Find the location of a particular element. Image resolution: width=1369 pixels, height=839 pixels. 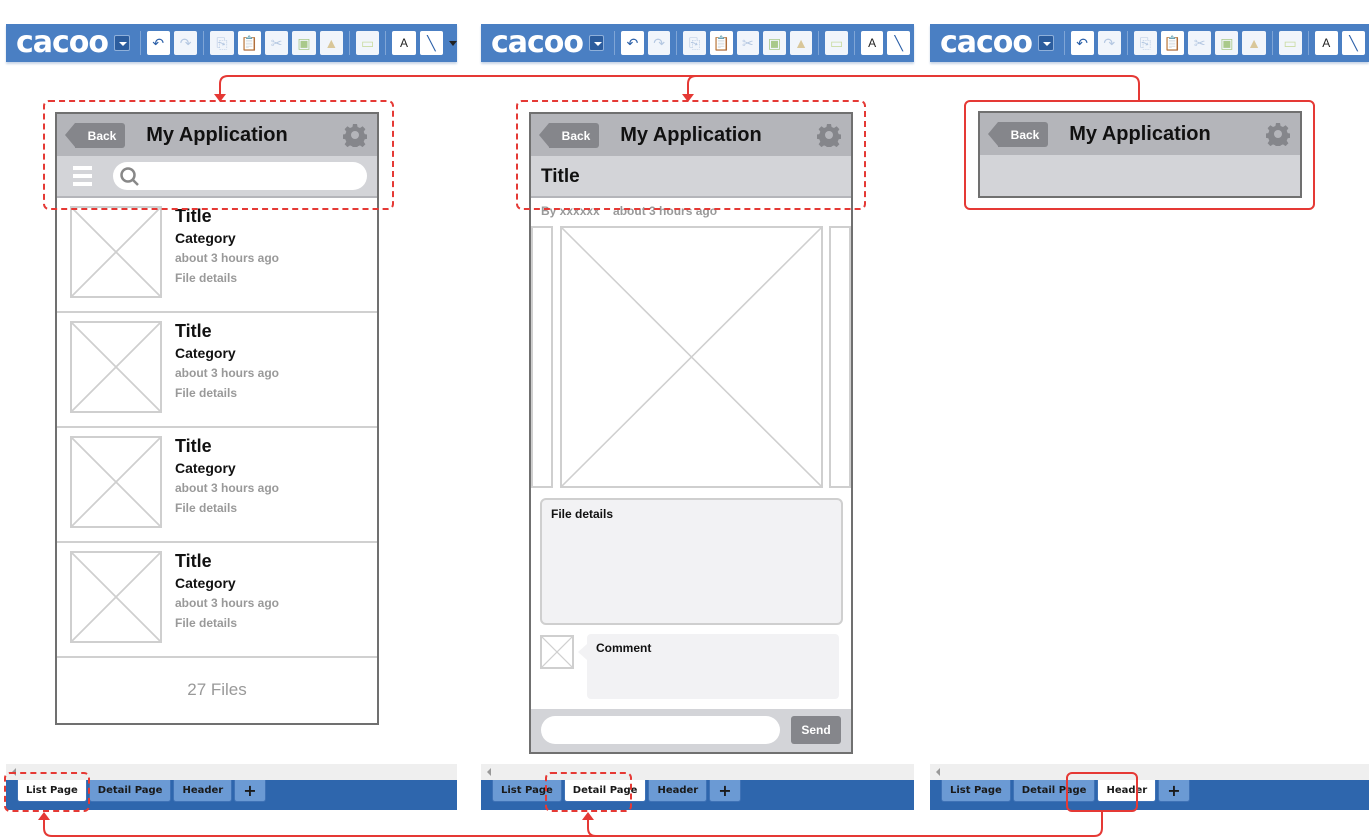

bottom-connector-line is located at coordinates (845, 824).